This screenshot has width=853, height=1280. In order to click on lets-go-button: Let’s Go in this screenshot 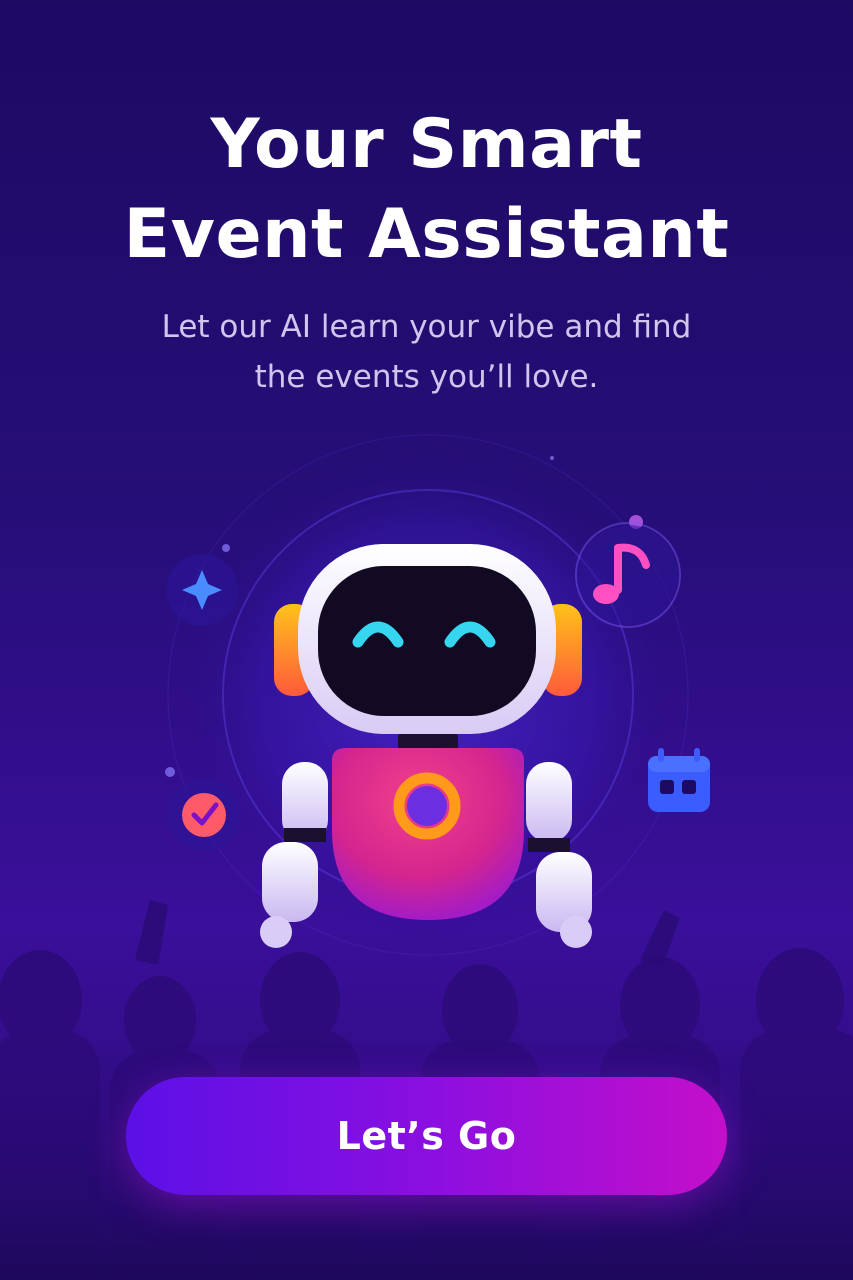, I will do `click(426, 1136)`.